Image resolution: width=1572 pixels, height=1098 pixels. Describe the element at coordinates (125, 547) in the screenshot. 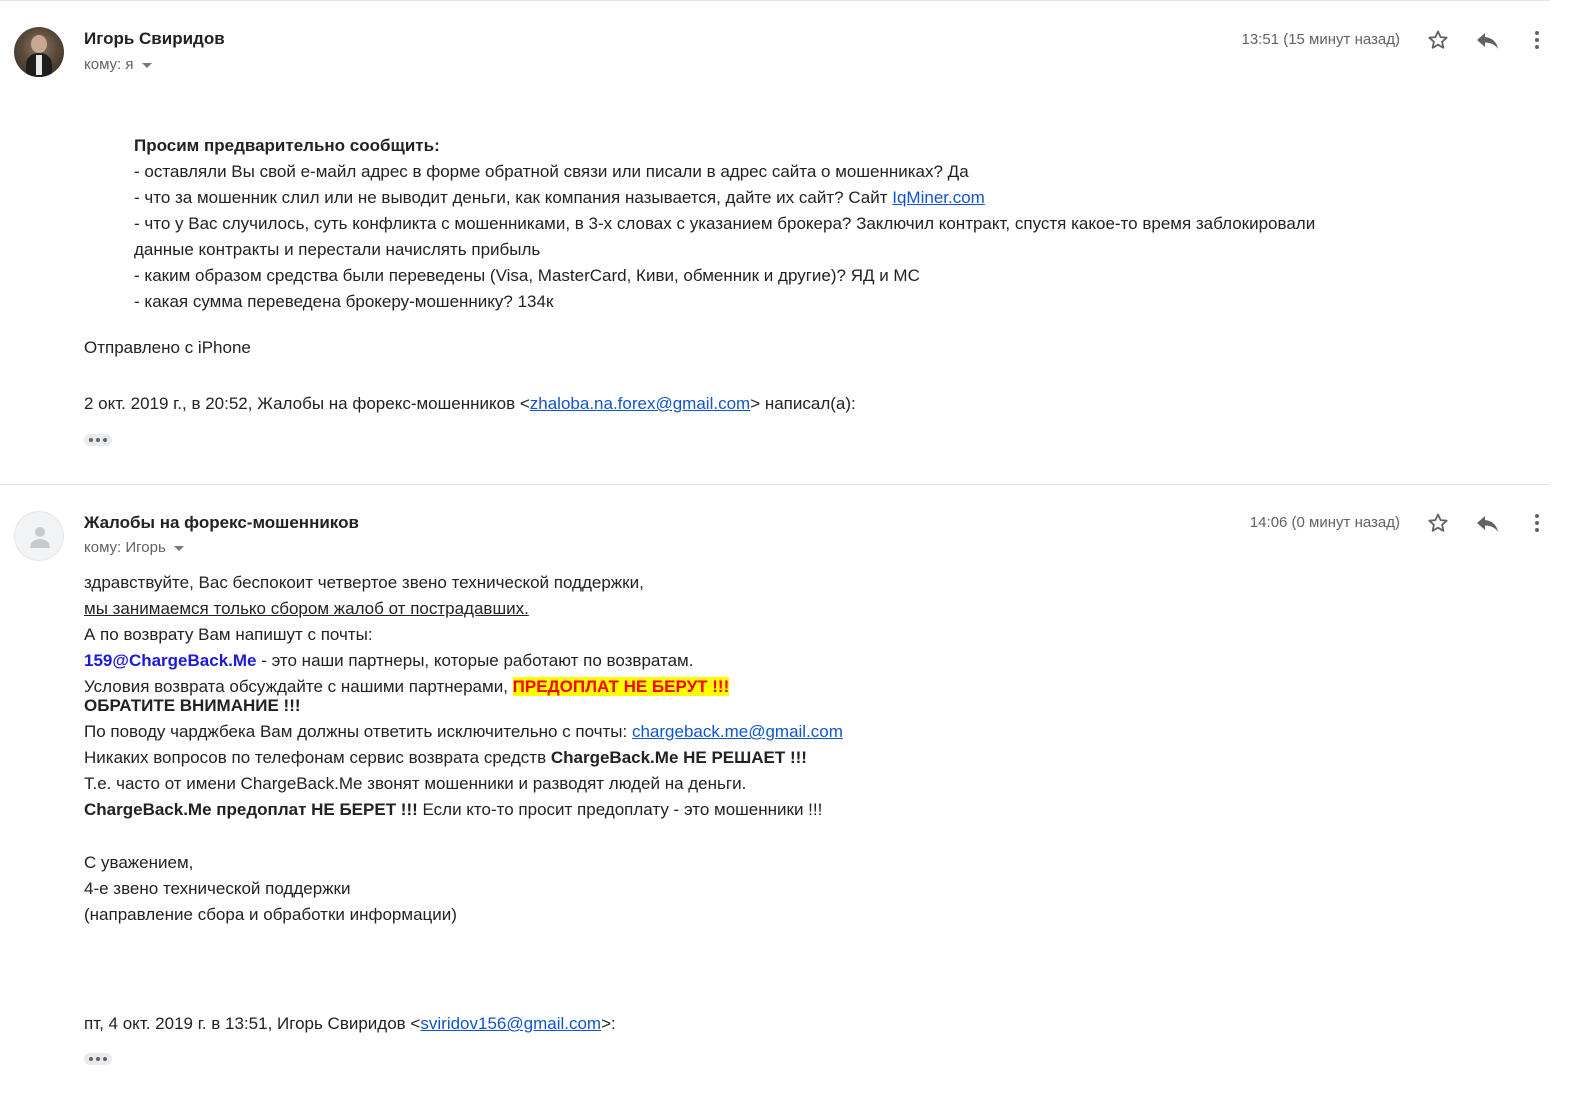

I see `recipient-label: кому: Игорь` at that location.